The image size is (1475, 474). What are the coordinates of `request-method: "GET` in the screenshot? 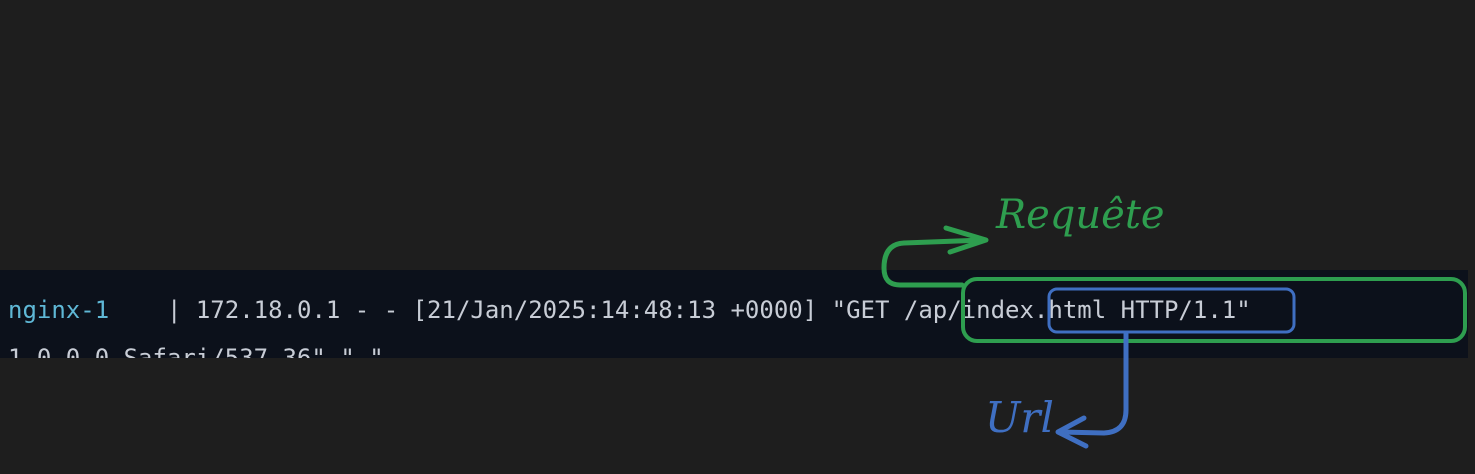 It's located at (867, 310).